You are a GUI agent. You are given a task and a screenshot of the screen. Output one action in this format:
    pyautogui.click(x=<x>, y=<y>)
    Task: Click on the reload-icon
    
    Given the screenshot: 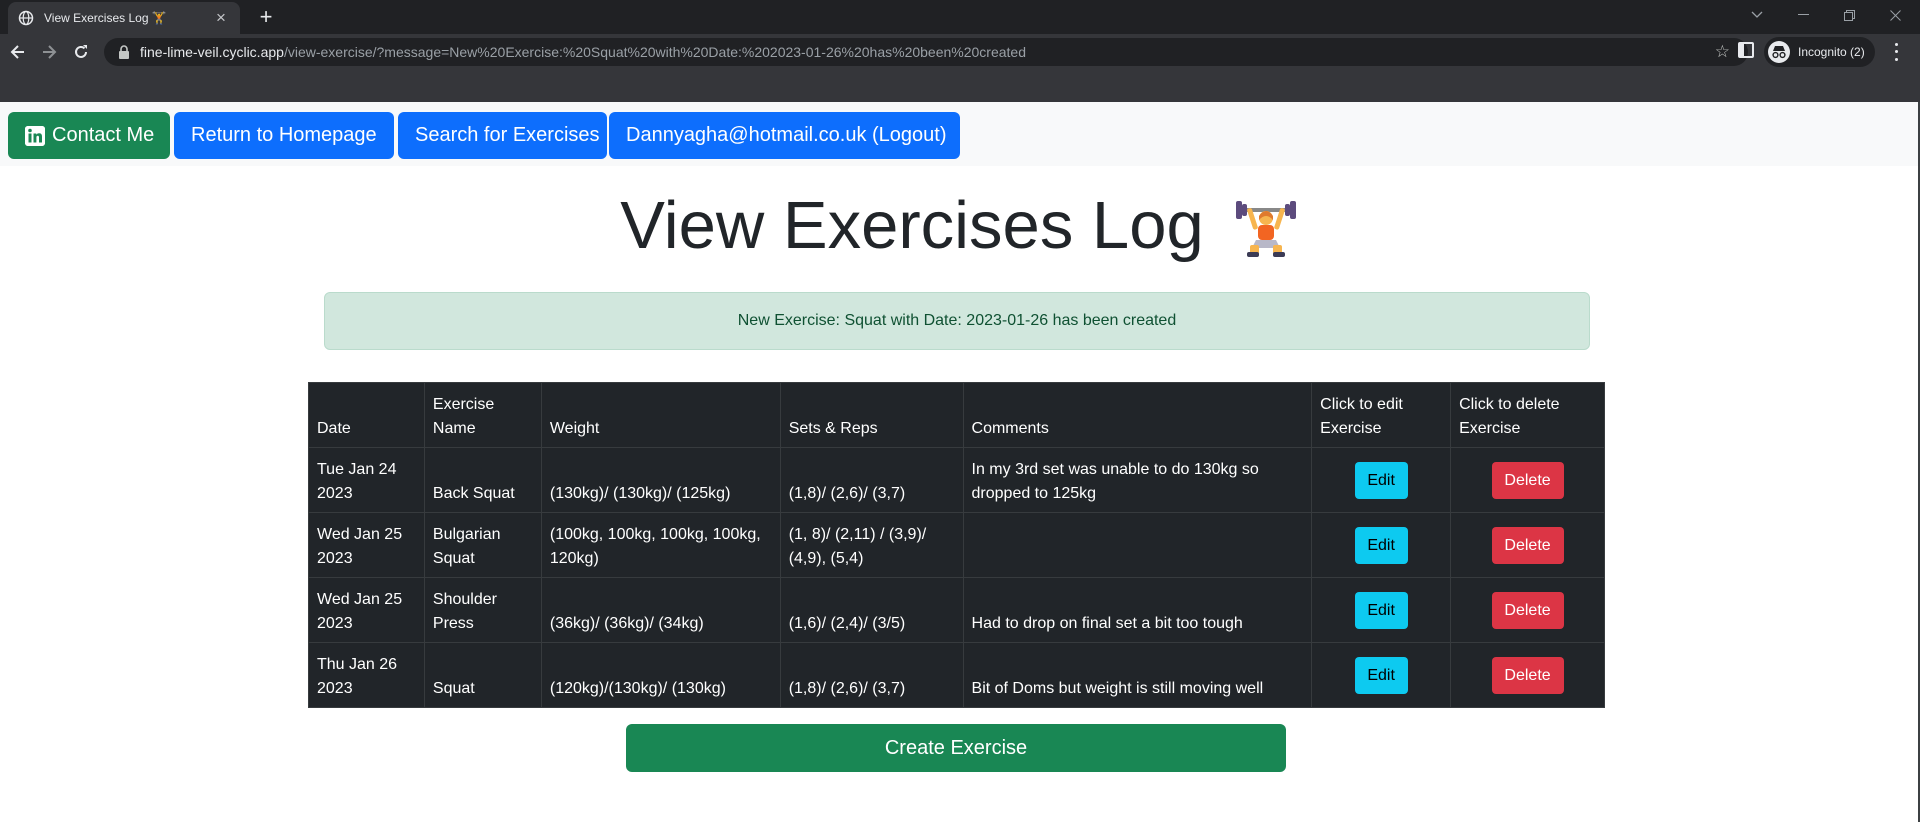 What is the action you would take?
    pyautogui.click(x=81, y=52)
    